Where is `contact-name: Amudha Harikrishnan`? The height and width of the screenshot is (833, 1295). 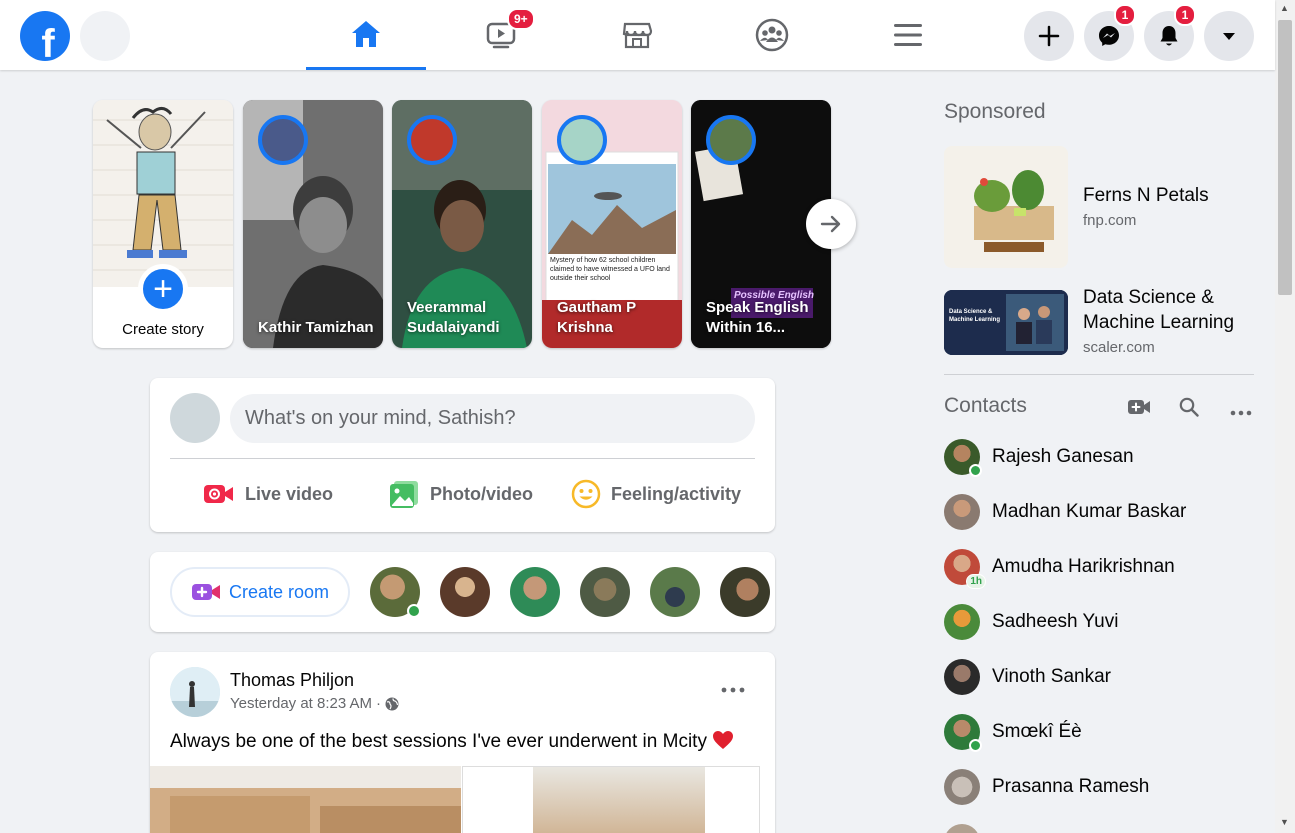 contact-name: Amudha Harikrishnan is located at coordinates (1083, 566).